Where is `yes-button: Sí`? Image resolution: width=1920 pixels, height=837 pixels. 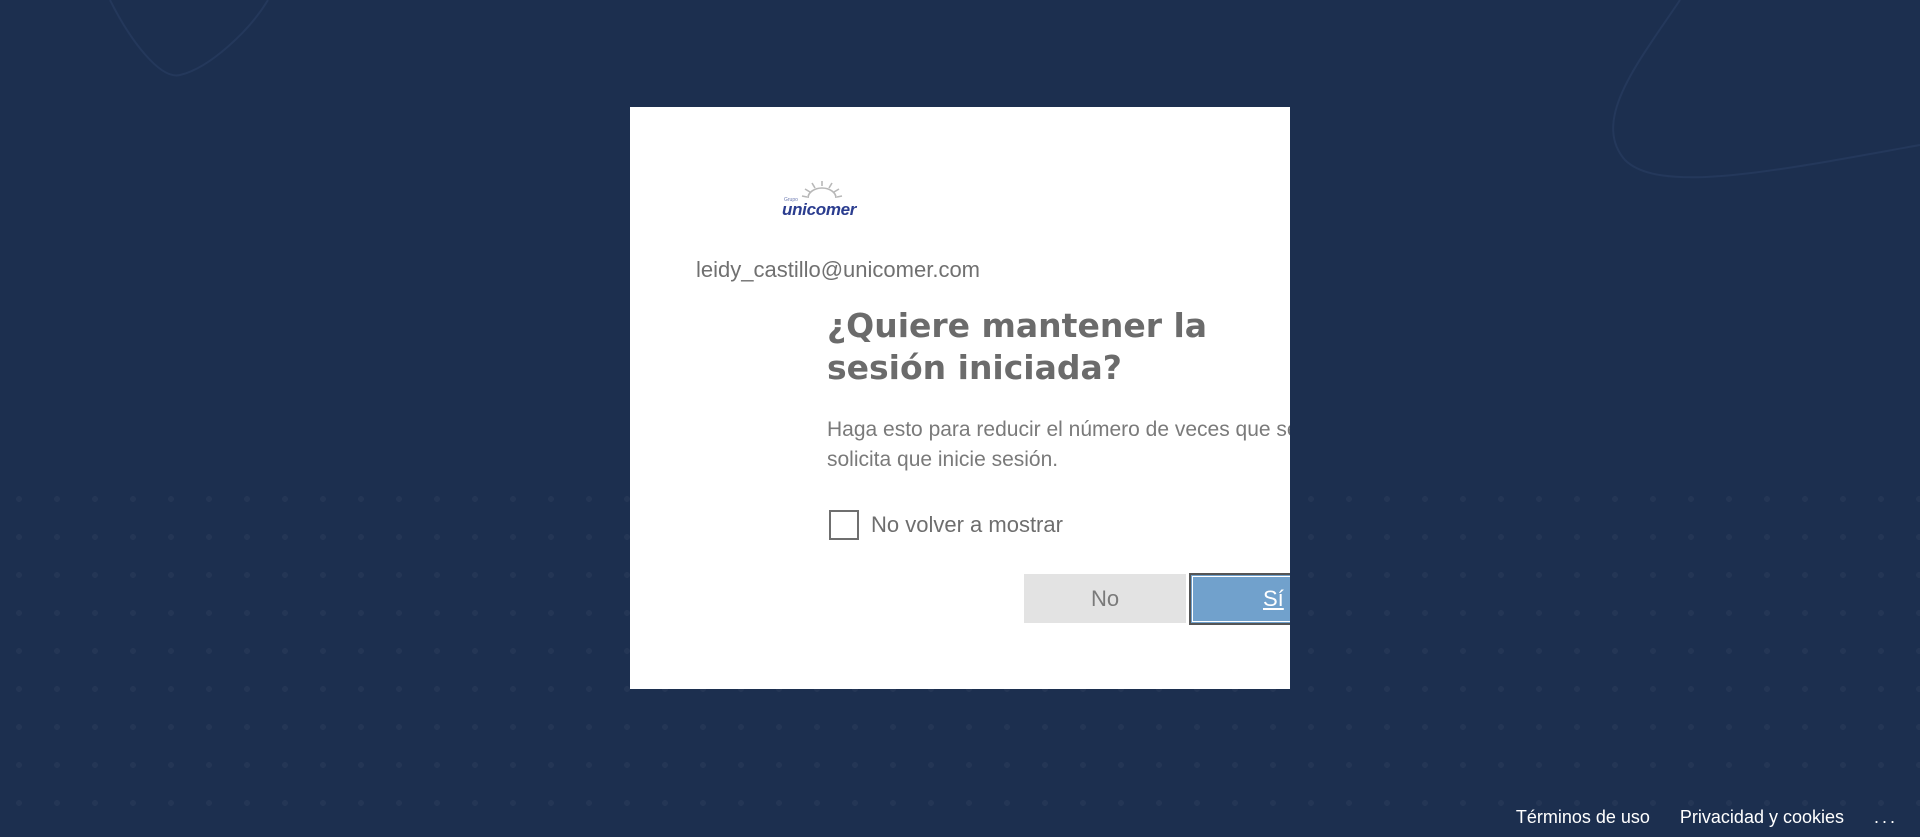
yes-button: Sí is located at coordinates (1239, 599).